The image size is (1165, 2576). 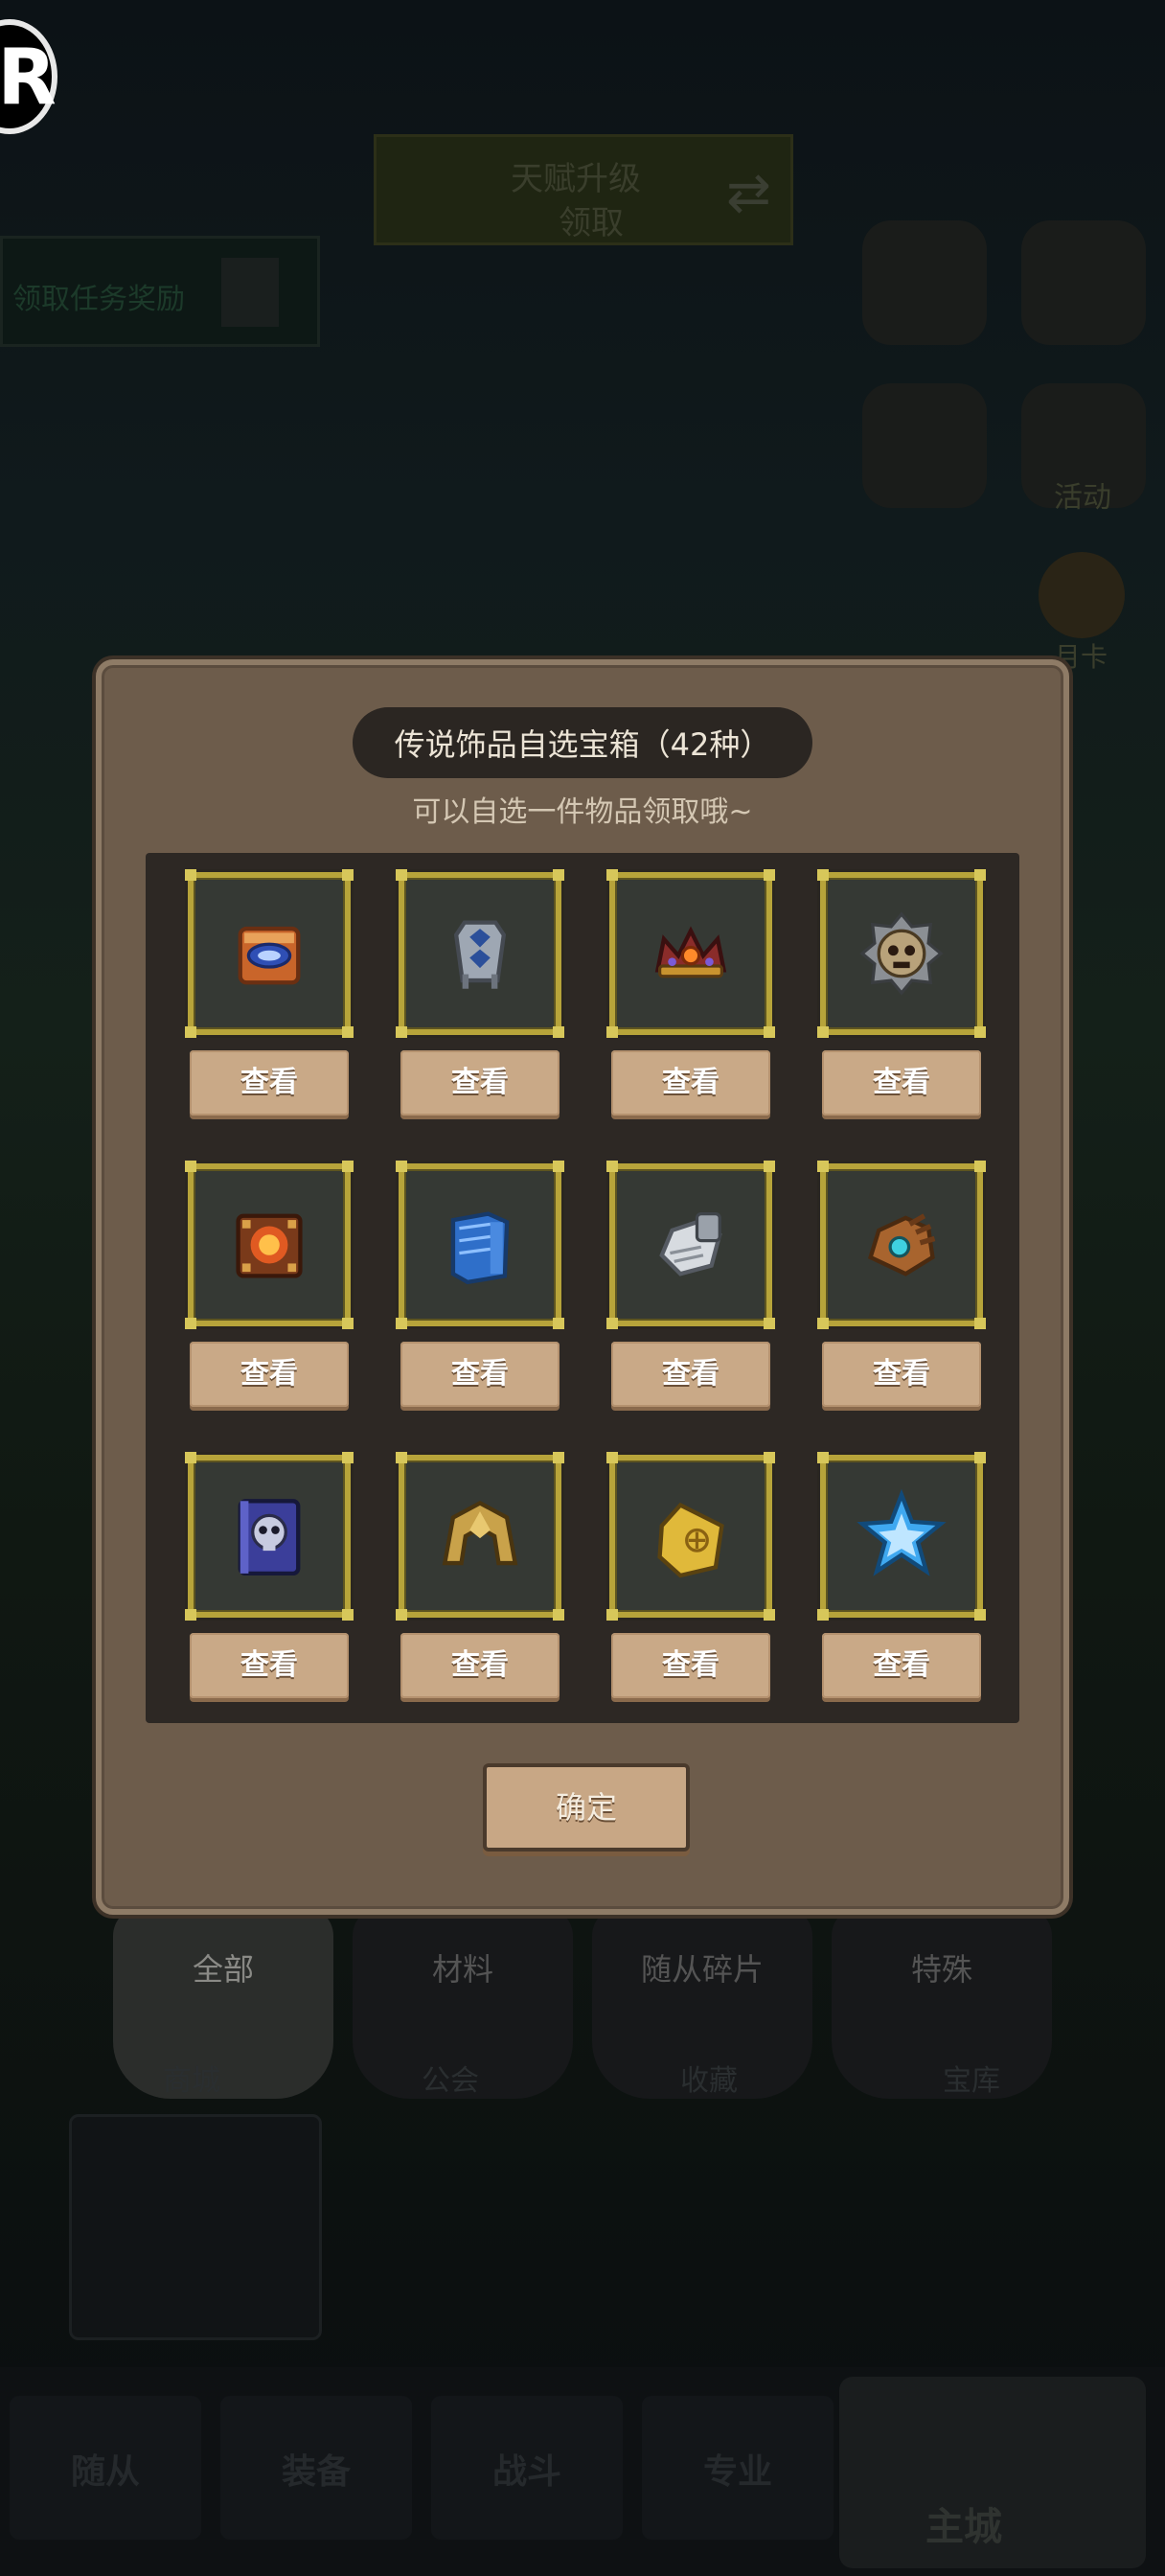 I want to click on bronze-gauntlet-icon, so click(x=901, y=1244).